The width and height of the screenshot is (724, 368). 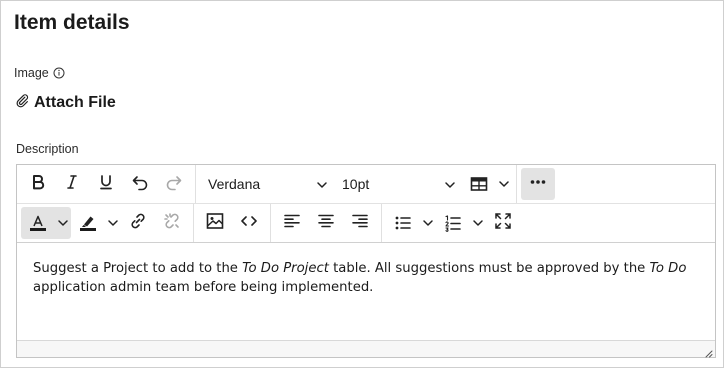 I want to click on underline-button, so click(x=106, y=184).